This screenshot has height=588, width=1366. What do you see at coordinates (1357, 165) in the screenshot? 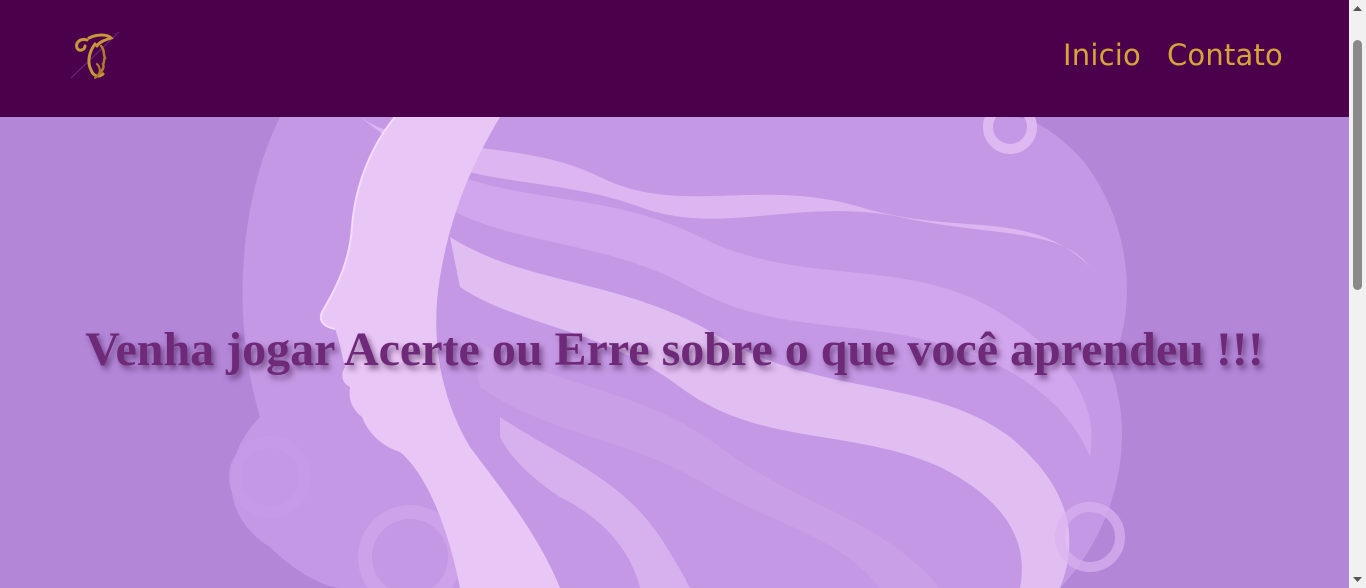
I see `scrollbar-thumb` at bounding box center [1357, 165].